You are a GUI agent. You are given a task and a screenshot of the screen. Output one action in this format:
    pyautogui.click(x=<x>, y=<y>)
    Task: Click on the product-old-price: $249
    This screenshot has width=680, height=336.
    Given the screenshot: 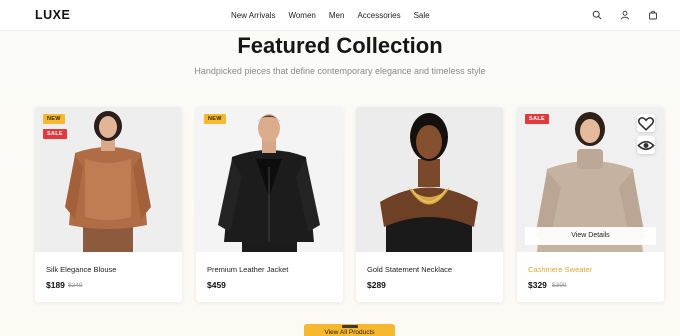 What is the action you would take?
    pyautogui.click(x=75, y=285)
    